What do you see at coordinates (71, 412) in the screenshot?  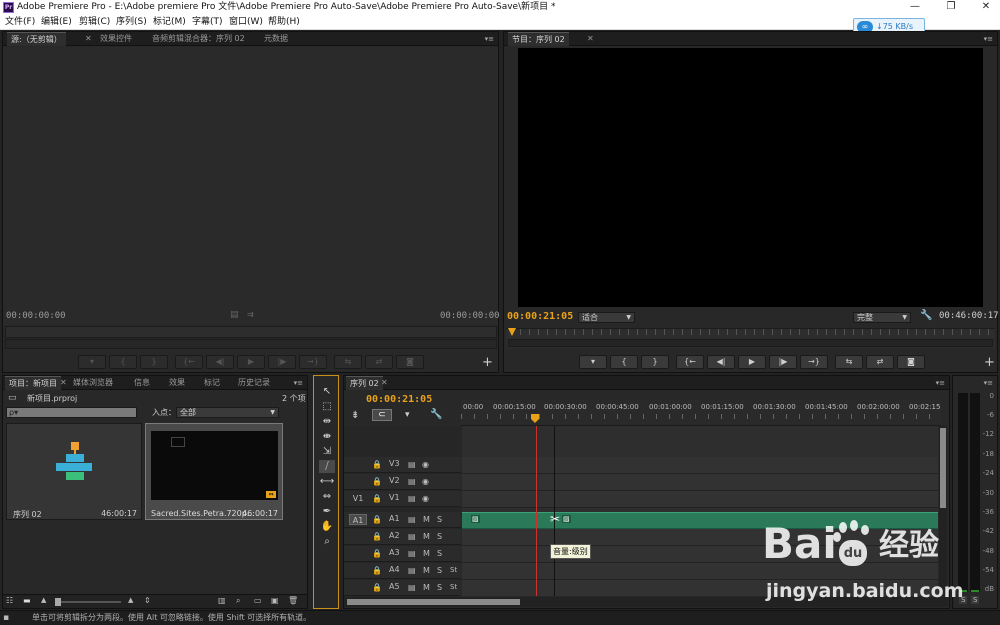 I see `search-input: ρ▾` at bounding box center [71, 412].